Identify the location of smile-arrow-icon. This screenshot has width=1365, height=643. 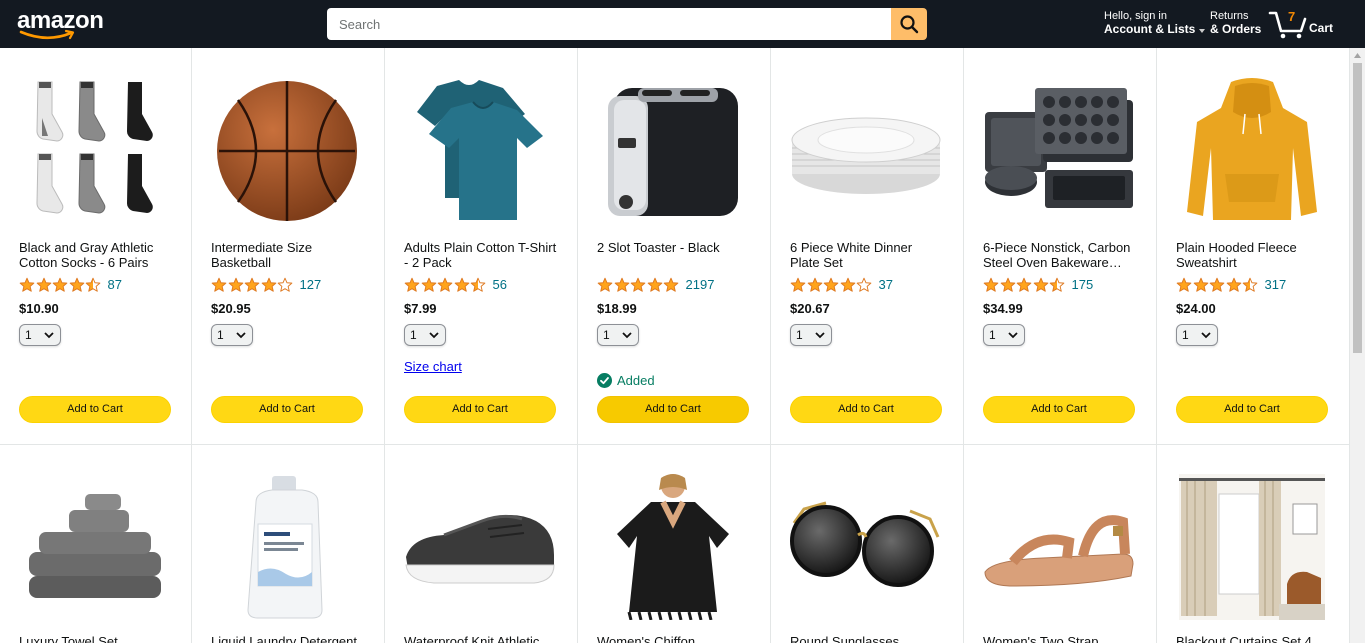
(47, 34).